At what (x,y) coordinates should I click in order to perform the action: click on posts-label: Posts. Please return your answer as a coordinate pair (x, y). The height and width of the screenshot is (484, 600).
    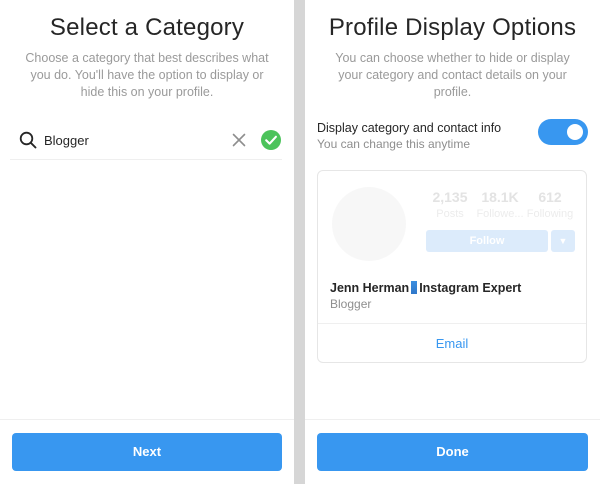
    Looking at the image, I should click on (450, 214).